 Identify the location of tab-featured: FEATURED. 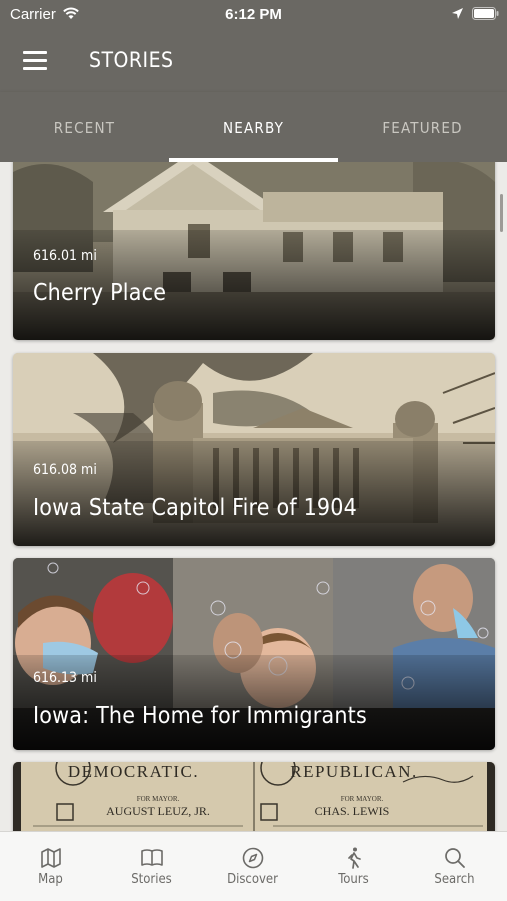
(422, 127).